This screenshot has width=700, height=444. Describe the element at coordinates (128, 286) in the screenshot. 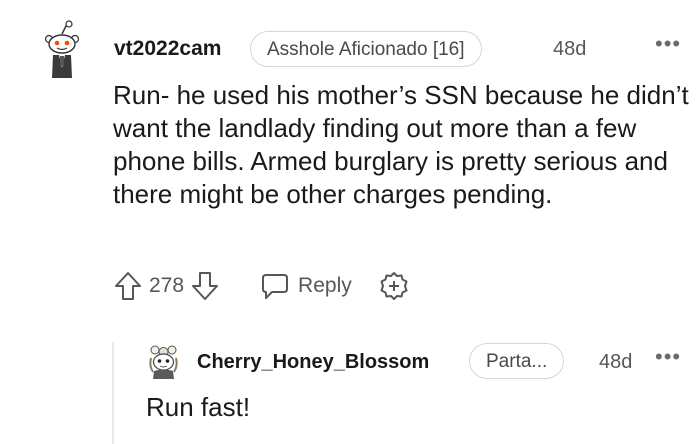

I see `upvote-icon` at that location.